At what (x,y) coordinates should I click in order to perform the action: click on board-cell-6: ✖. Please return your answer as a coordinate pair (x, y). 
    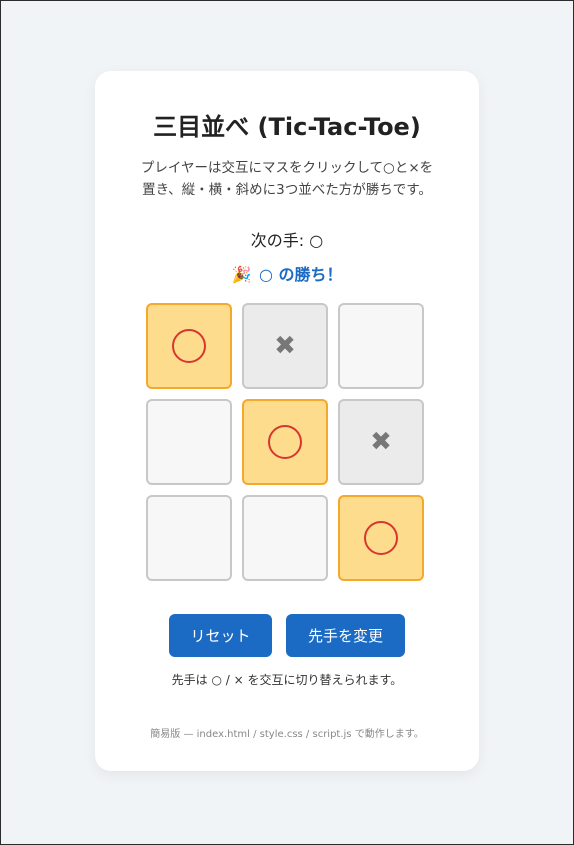
    Looking at the image, I should click on (381, 442).